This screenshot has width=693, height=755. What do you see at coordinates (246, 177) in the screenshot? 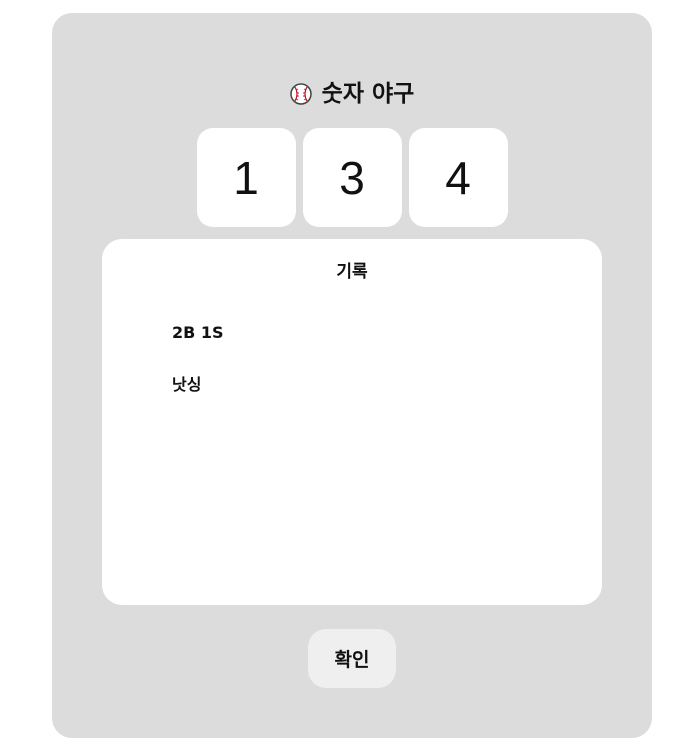
I see `digit-slot-1: 1` at bounding box center [246, 177].